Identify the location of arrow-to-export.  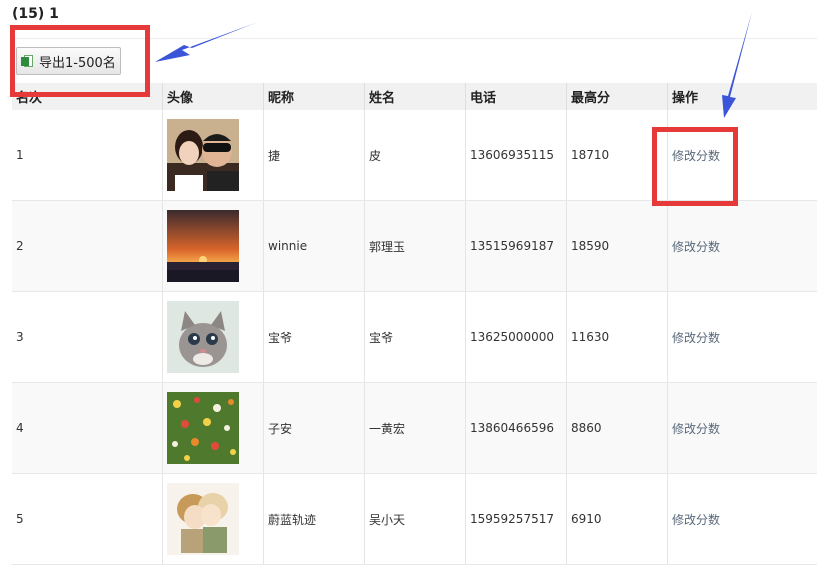
(206, 42).